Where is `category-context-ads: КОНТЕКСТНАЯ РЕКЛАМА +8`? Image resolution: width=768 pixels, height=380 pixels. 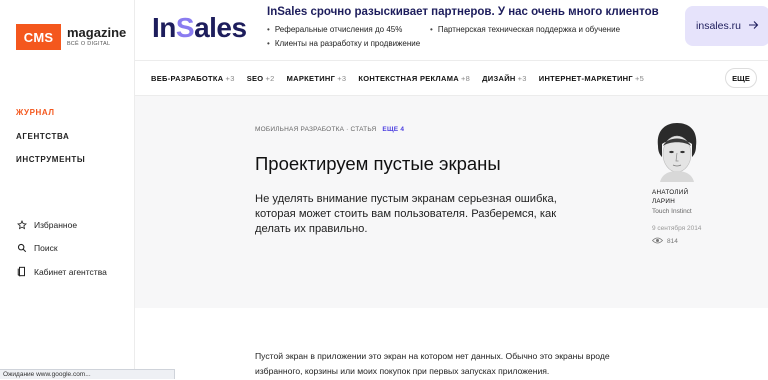 category-context-ads: КОНТЕКСТНАЯ РЕКЛАМА +8 is located at coordinates (414, 78).